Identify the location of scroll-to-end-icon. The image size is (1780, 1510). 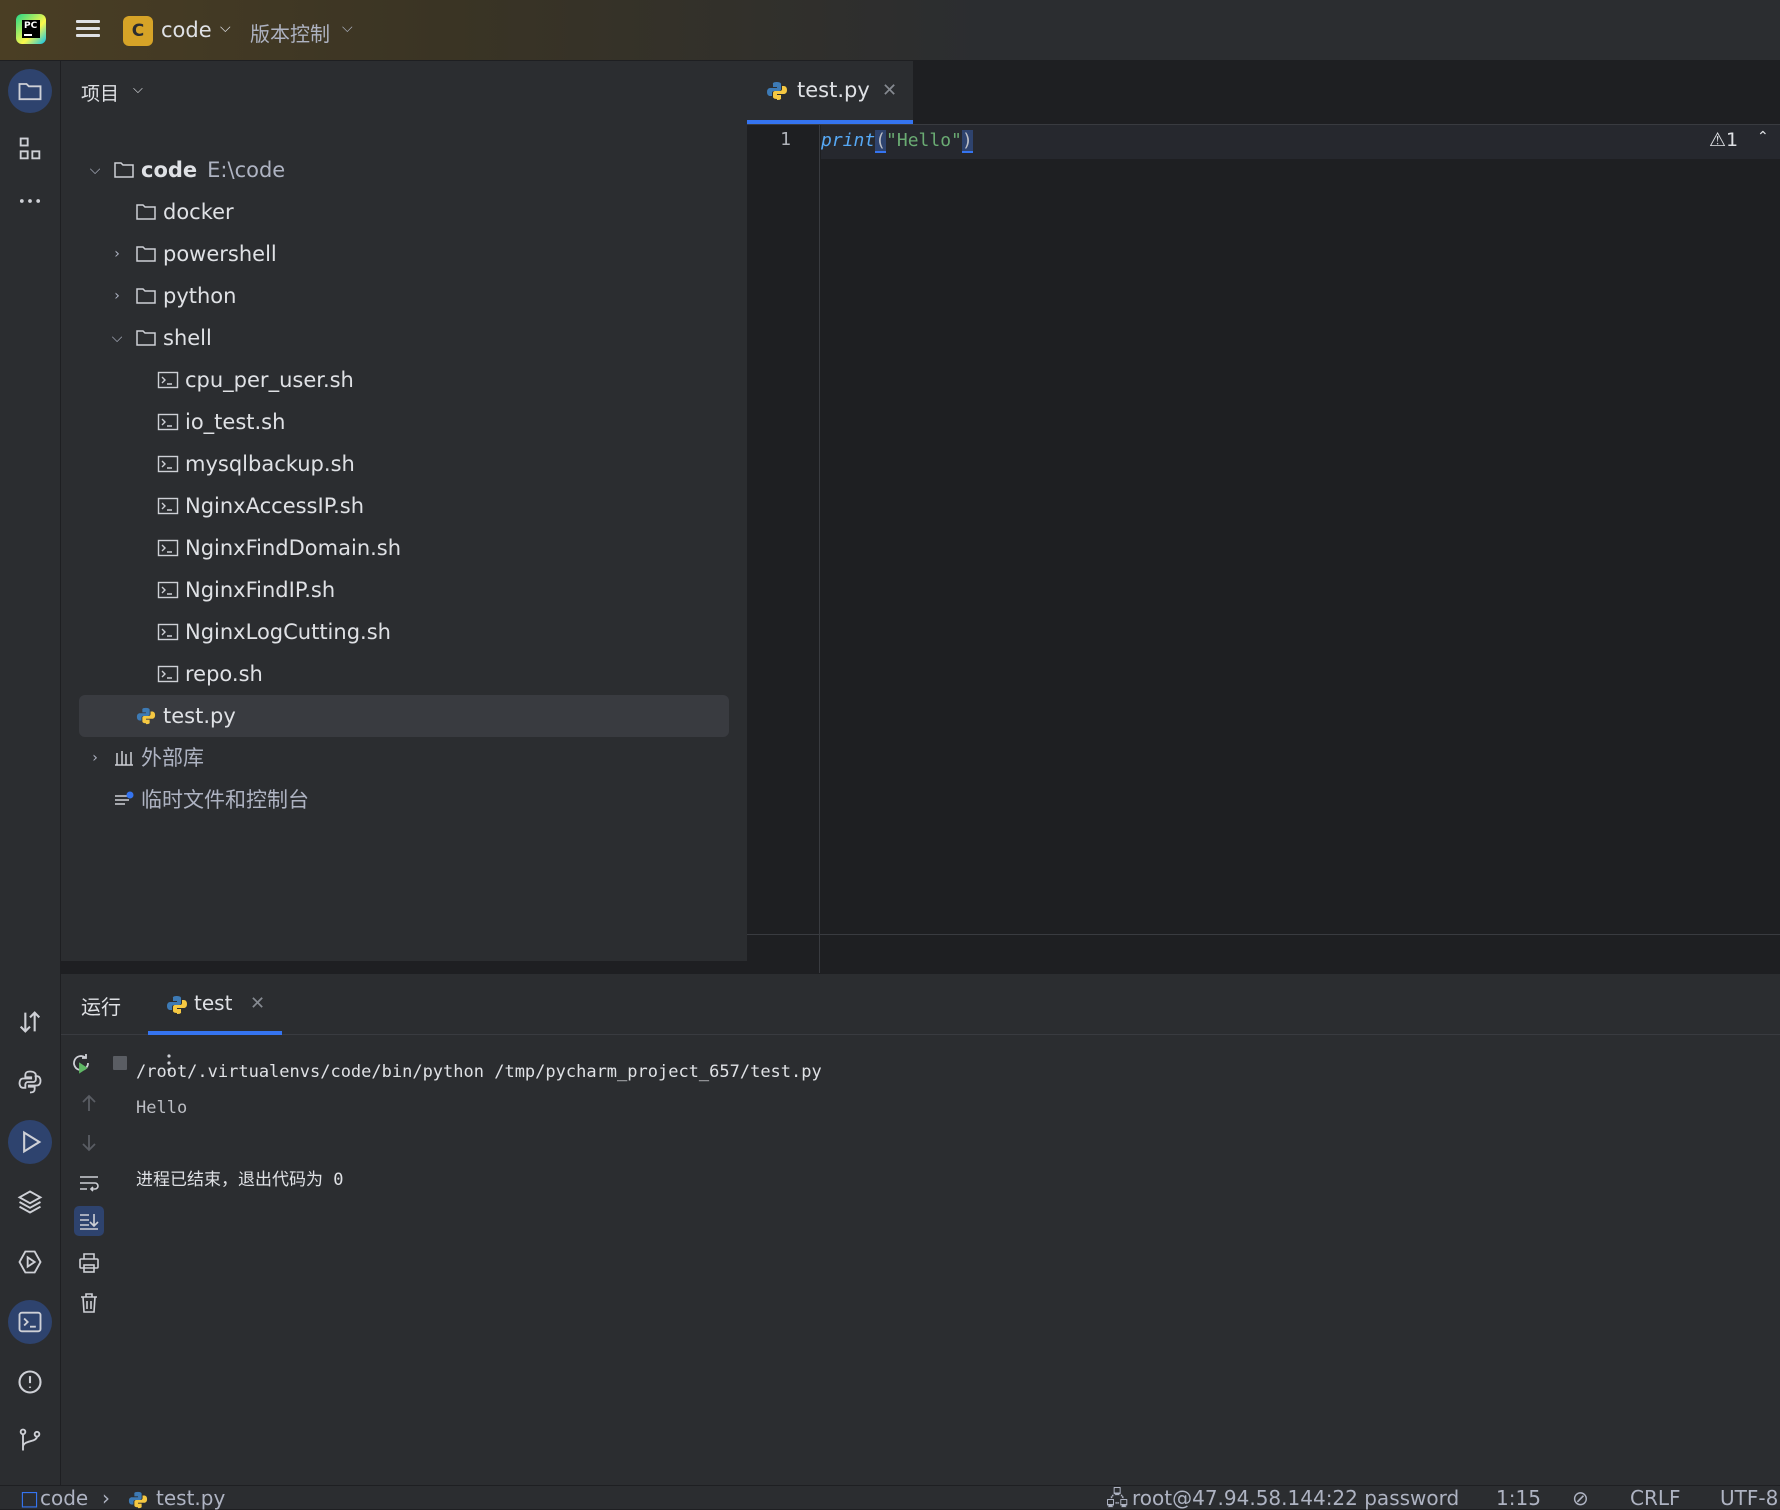
(89, 1221).